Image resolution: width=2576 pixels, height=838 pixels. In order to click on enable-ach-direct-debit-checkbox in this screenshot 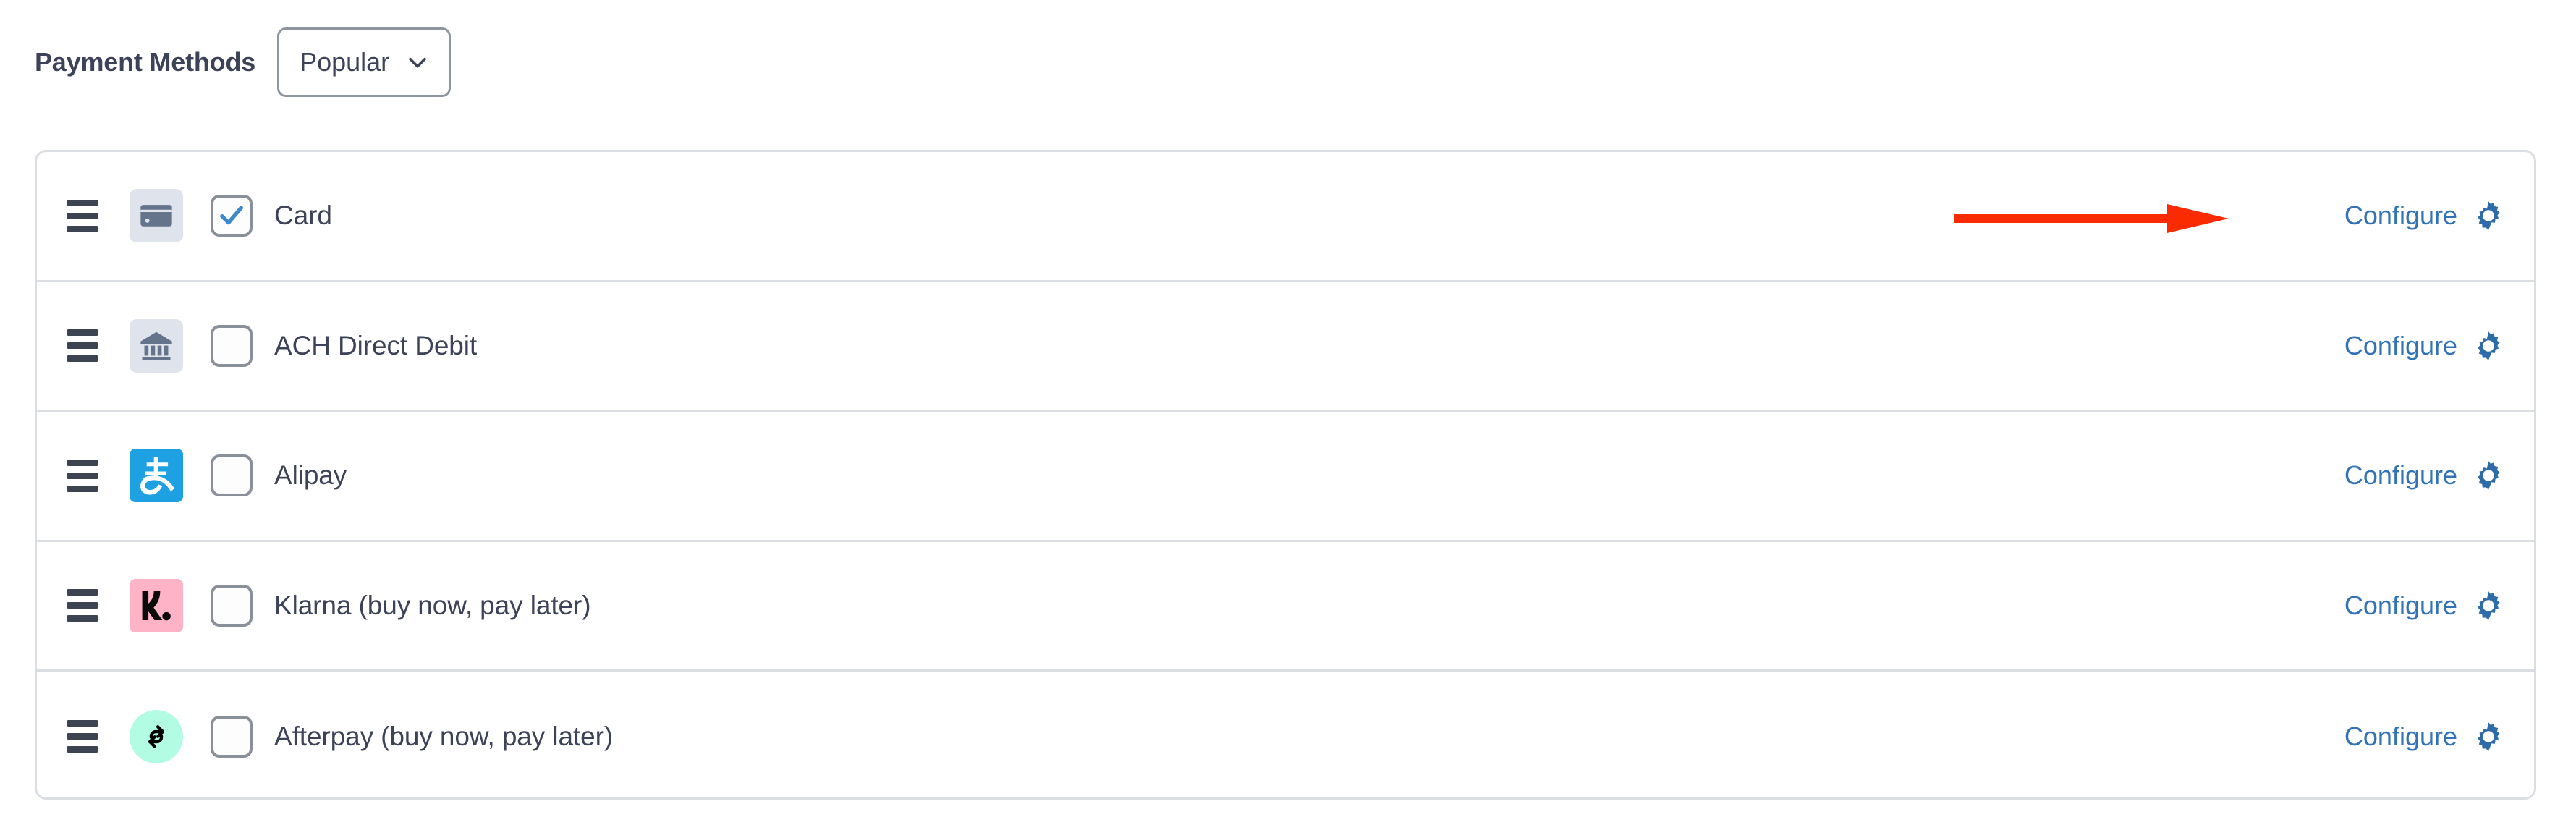, I will do `click(232, 345)`.